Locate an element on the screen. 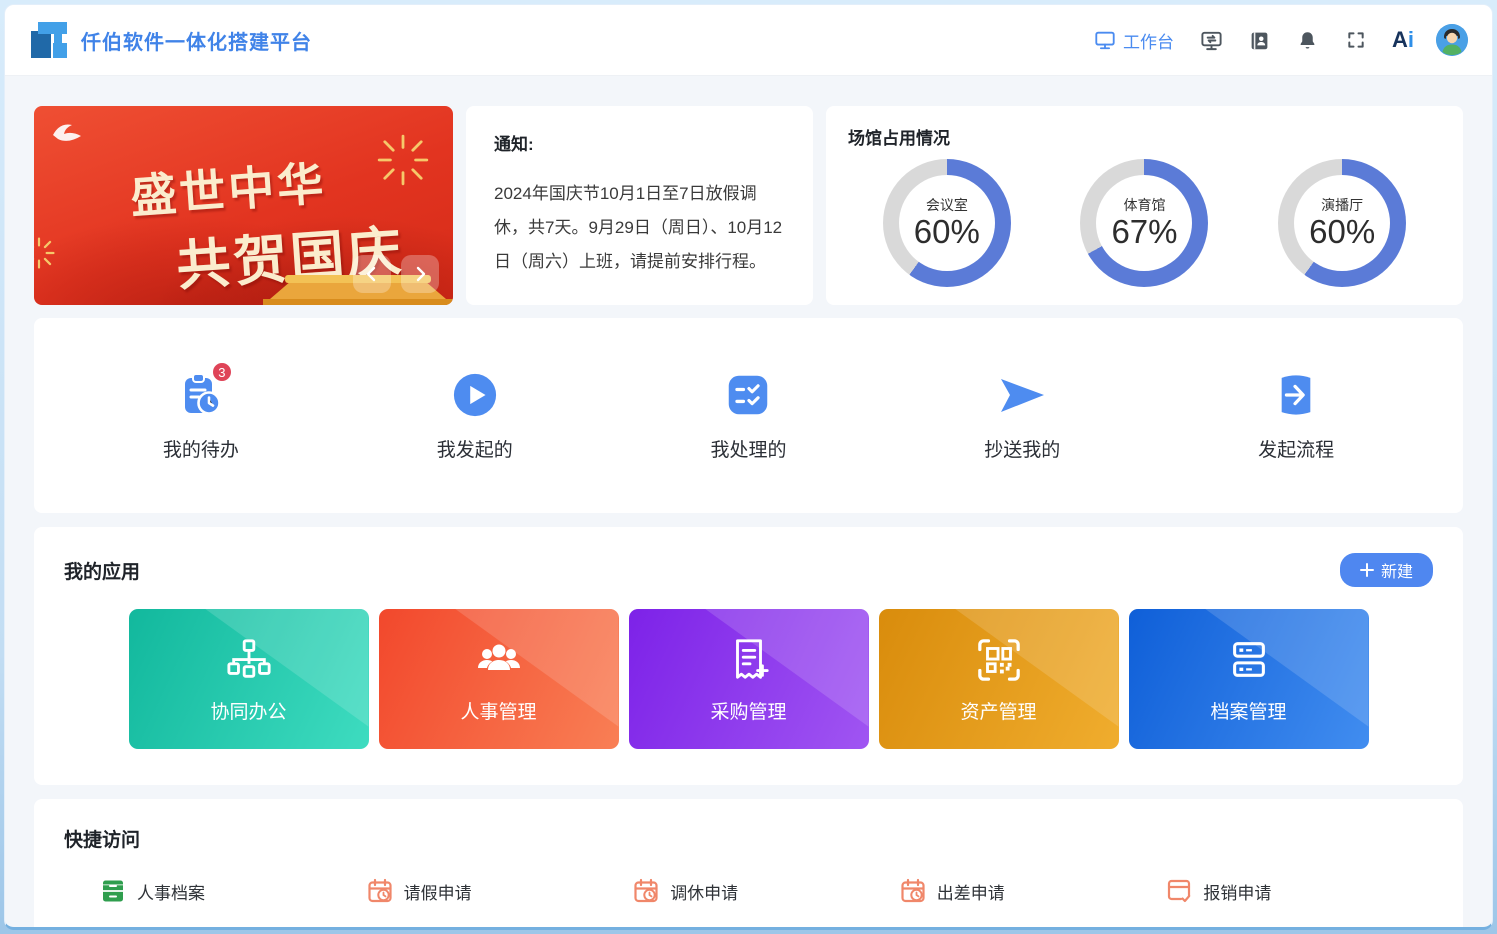 The image size is (1497, 934). action-initiated-by-me: 我发起的 is located at coordinates (475, 415).